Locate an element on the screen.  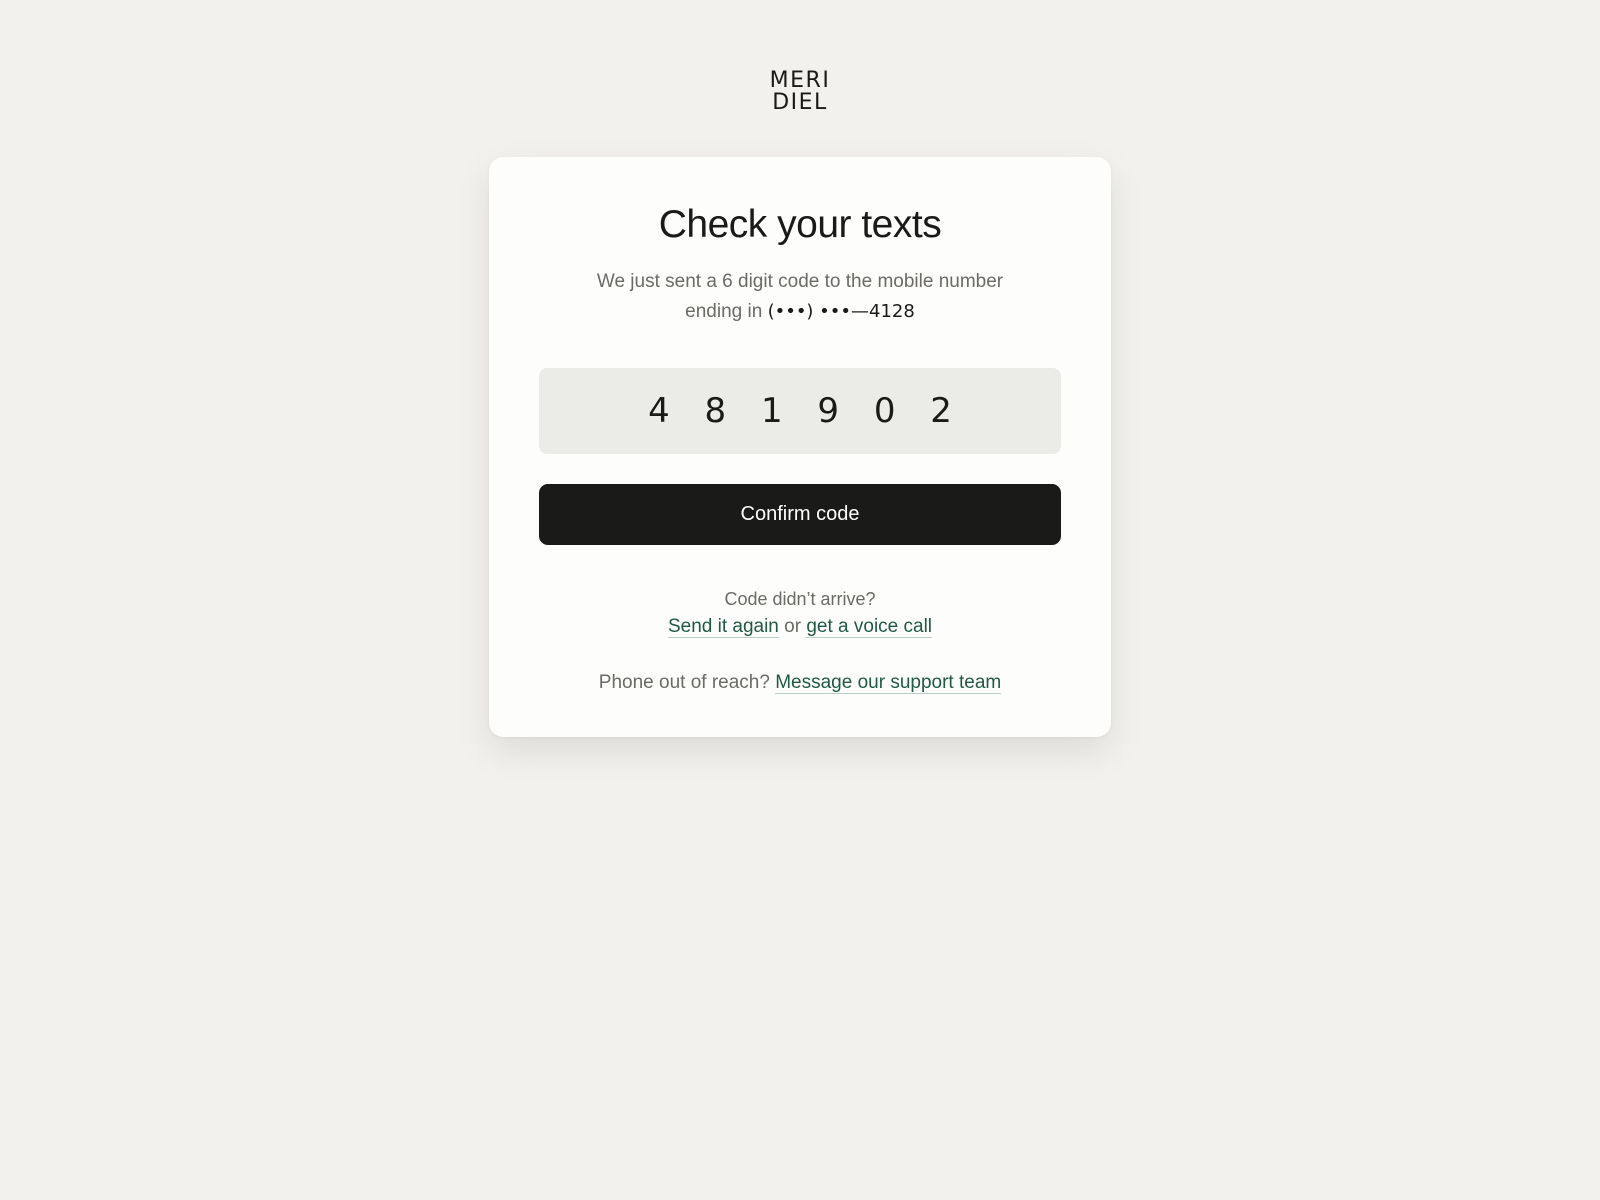
logo-line-1: MERI is located at coordinates (800, 80).